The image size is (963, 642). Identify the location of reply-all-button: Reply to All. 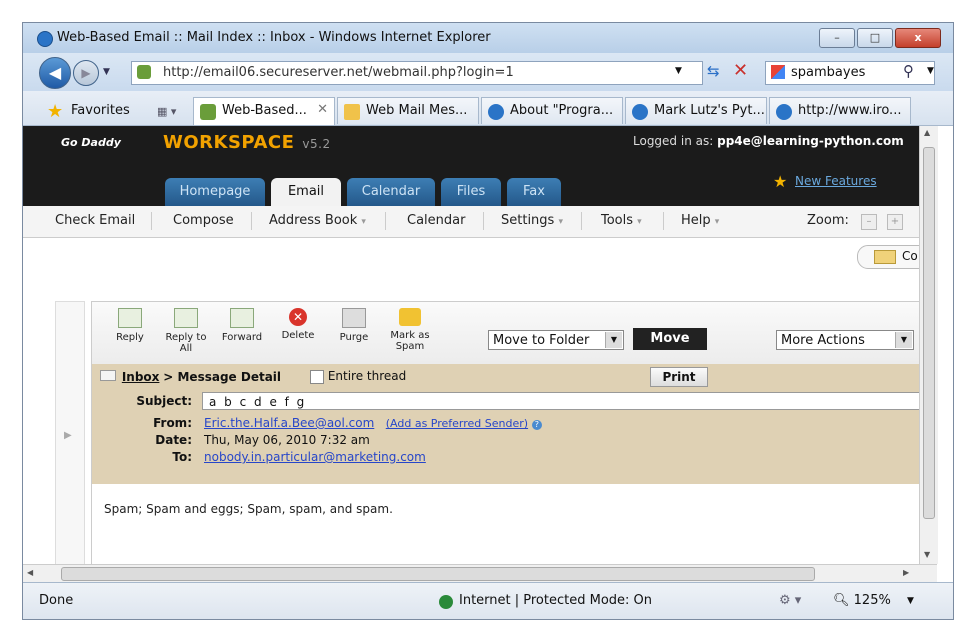
(186, 330).